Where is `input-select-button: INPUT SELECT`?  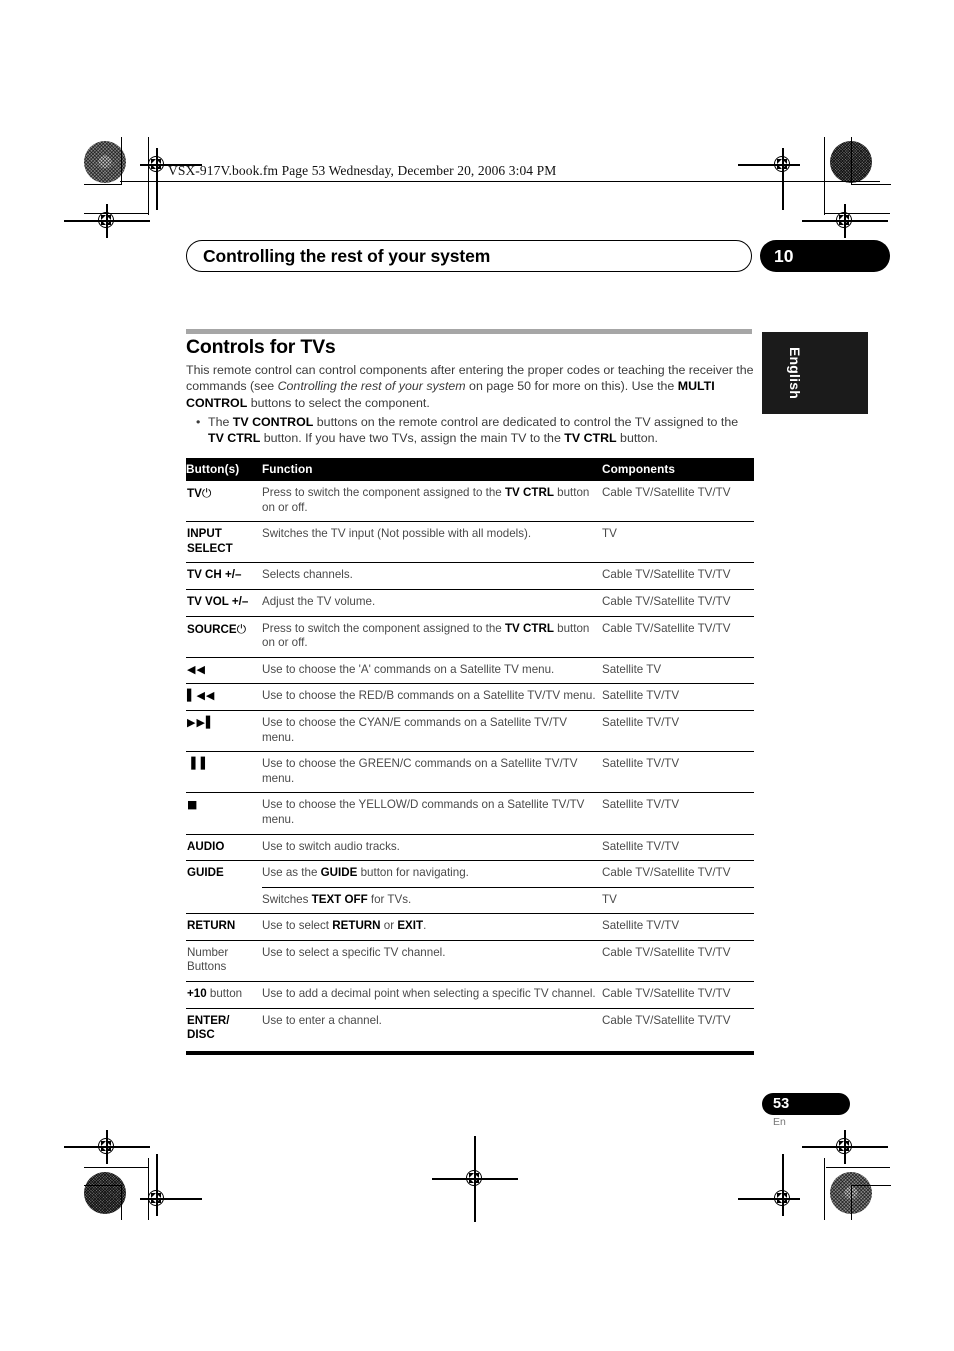 input-select-button: INPUT SELECT is located at coordinates (224, 542).